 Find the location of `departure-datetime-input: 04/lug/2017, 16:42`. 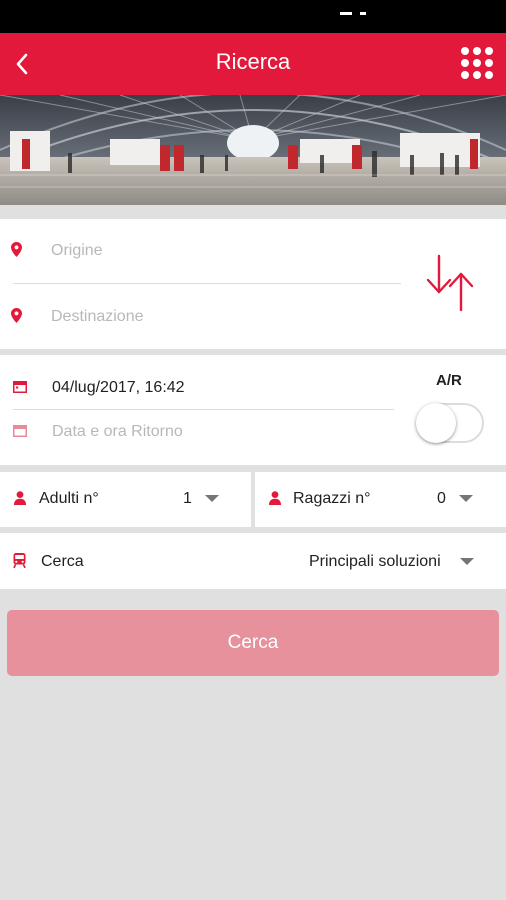

departure-datetime-input: 04/lug/2017, 16:42 is located at coordinates (118, 388).